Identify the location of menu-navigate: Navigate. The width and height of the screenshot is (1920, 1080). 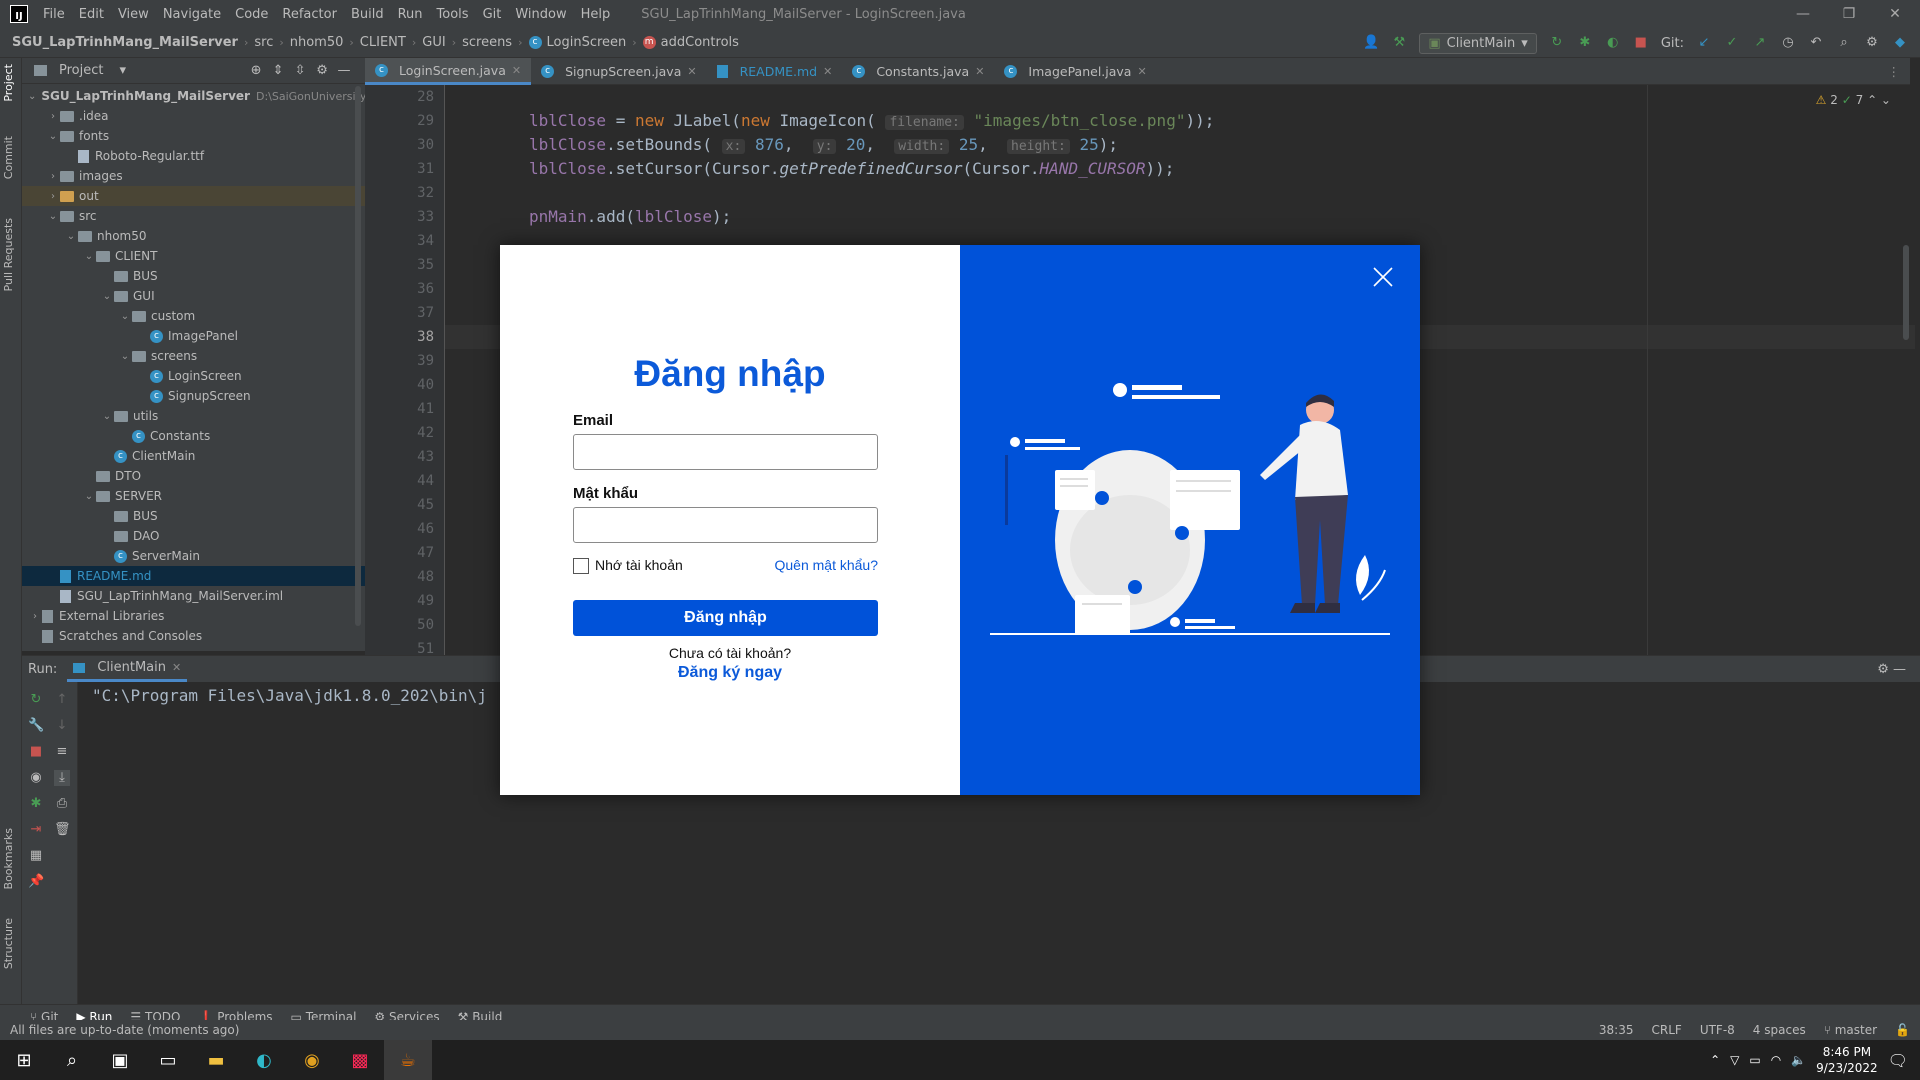
(192, 14).